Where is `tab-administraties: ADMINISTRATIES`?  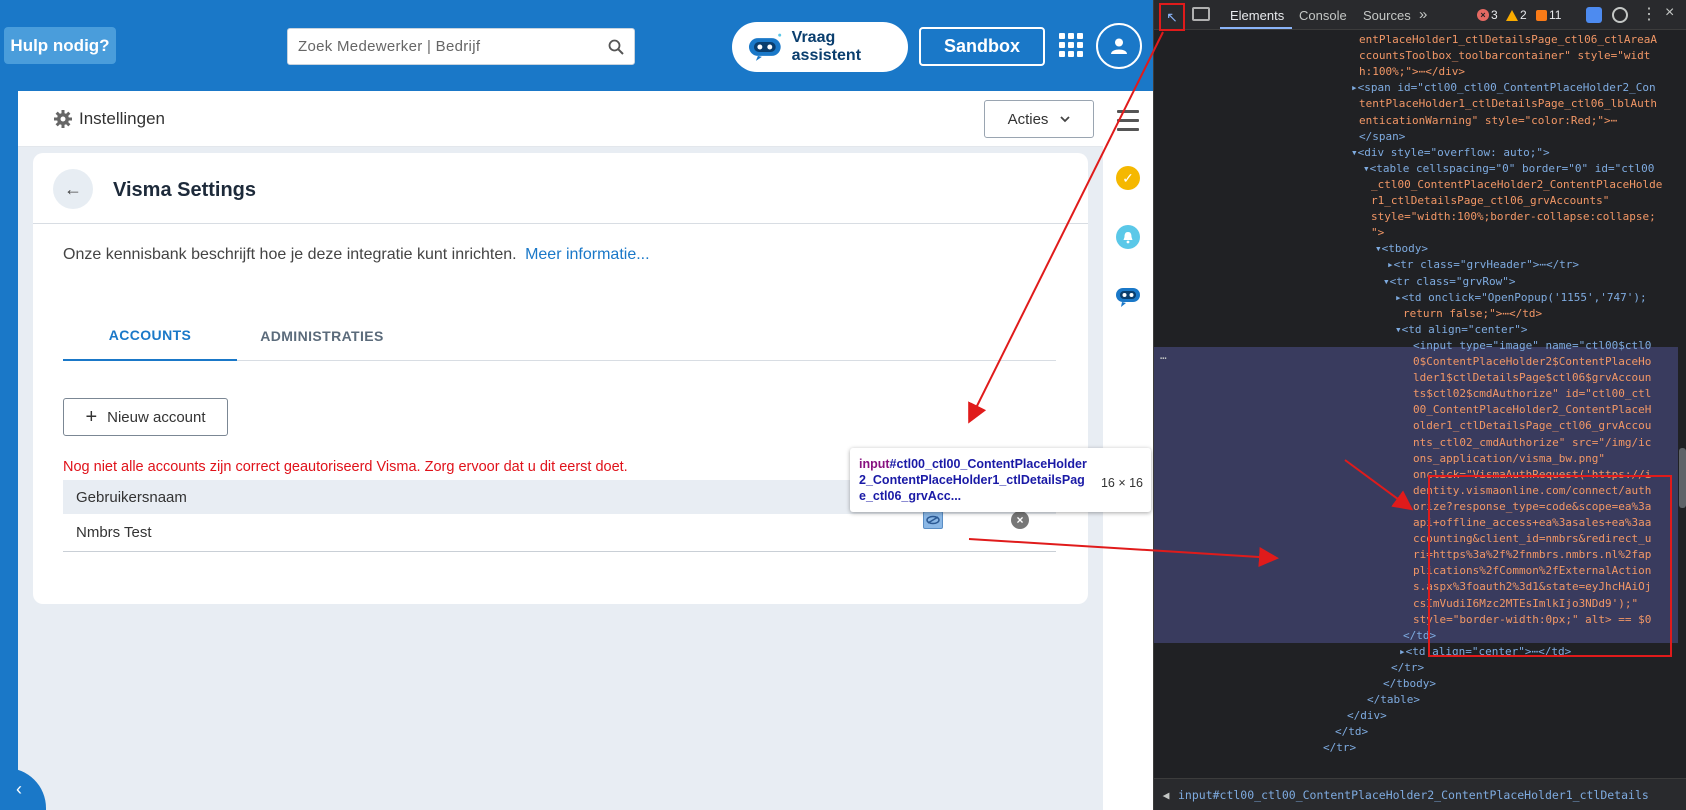 tab-administraties: ADMINISTRATIES is located at coordinates (322, 336).